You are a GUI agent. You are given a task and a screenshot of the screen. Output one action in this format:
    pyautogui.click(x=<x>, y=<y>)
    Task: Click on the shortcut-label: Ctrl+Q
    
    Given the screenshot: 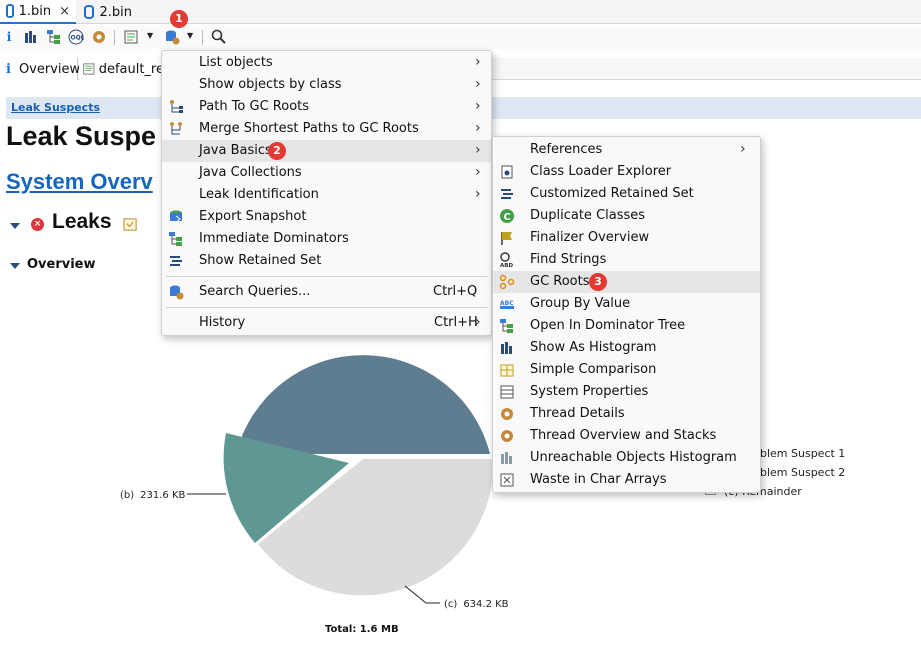 What is the action you would take?
    pyautogui.click(x=455, y=291)
    